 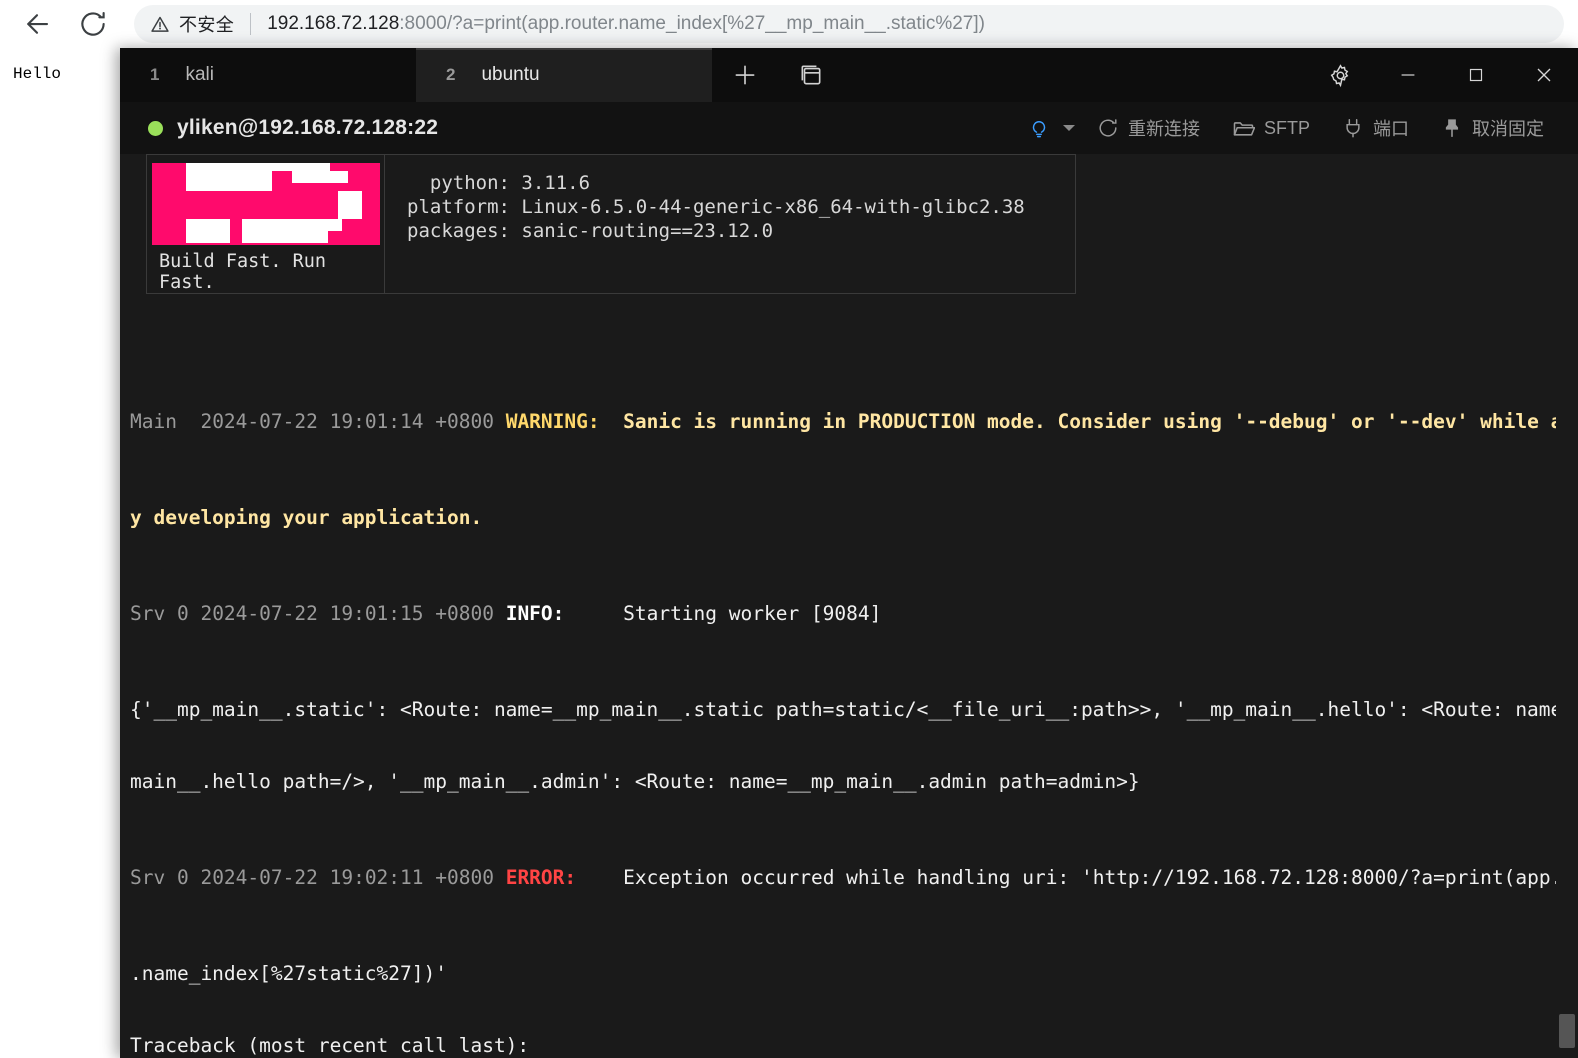 I want to click on page-body-text: Hello, so click(x=37, y=74).